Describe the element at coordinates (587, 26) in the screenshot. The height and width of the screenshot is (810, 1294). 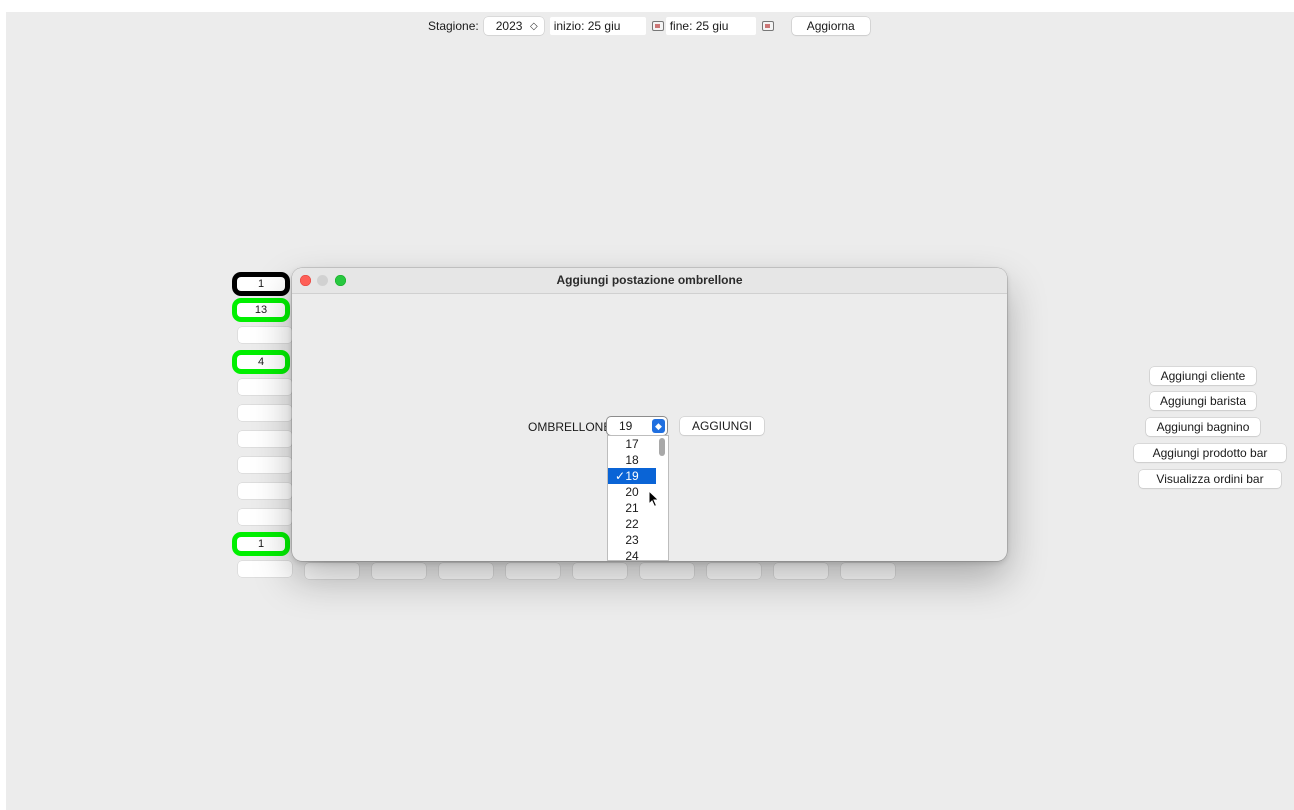
I see `start-date-text: inizio: 25 giu` at that location.